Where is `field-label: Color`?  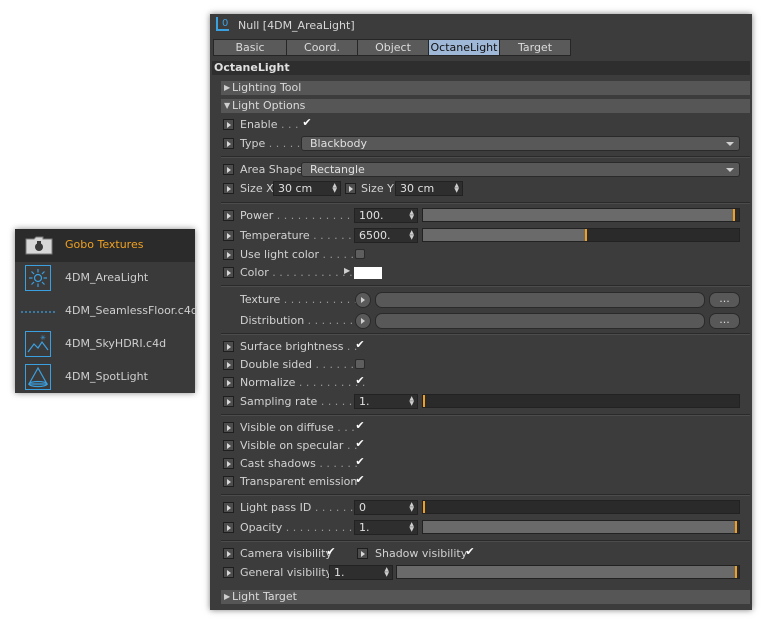
field-label: Color is located at coordinates (254, 272).